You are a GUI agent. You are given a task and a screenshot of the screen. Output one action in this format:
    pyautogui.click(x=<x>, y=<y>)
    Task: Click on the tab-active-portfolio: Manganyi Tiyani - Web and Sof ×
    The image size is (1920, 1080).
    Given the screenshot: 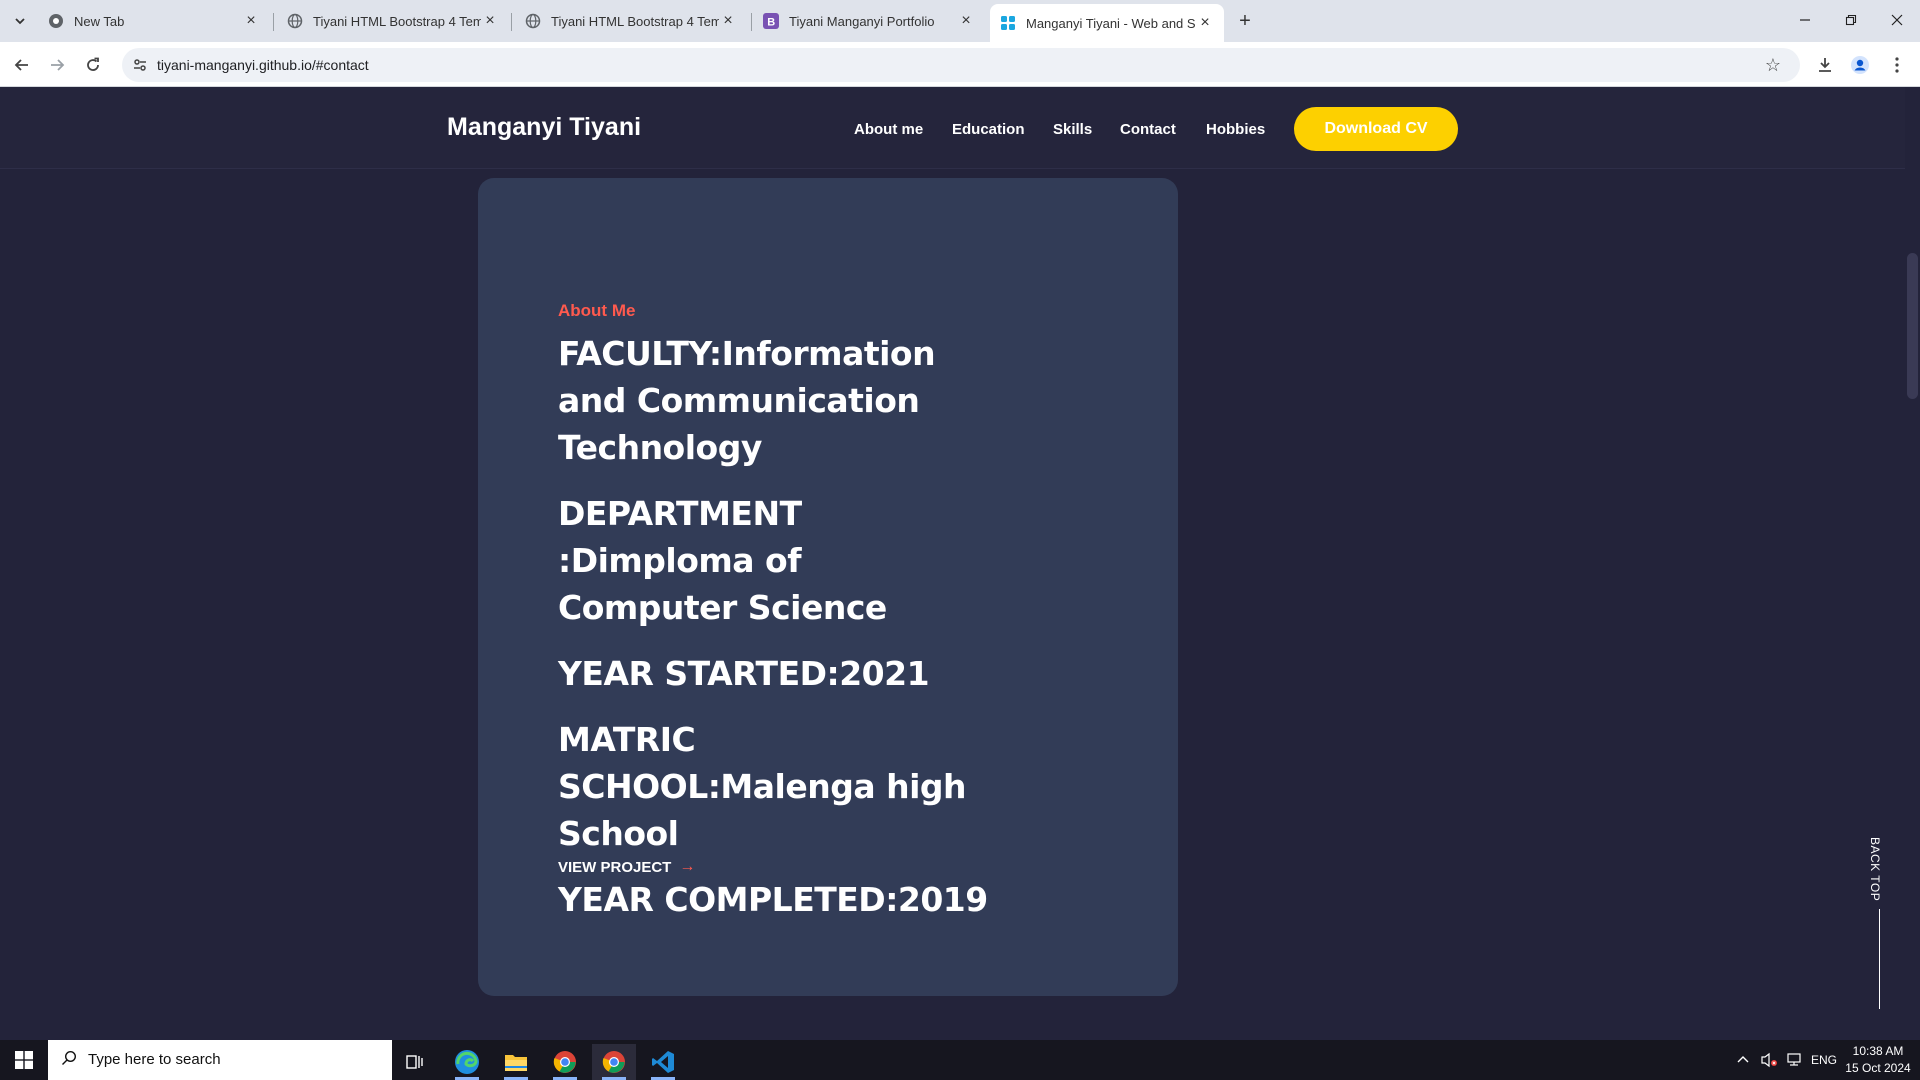 What is the action you would take?
    pyautogui.click(x=1107, y=23)
    